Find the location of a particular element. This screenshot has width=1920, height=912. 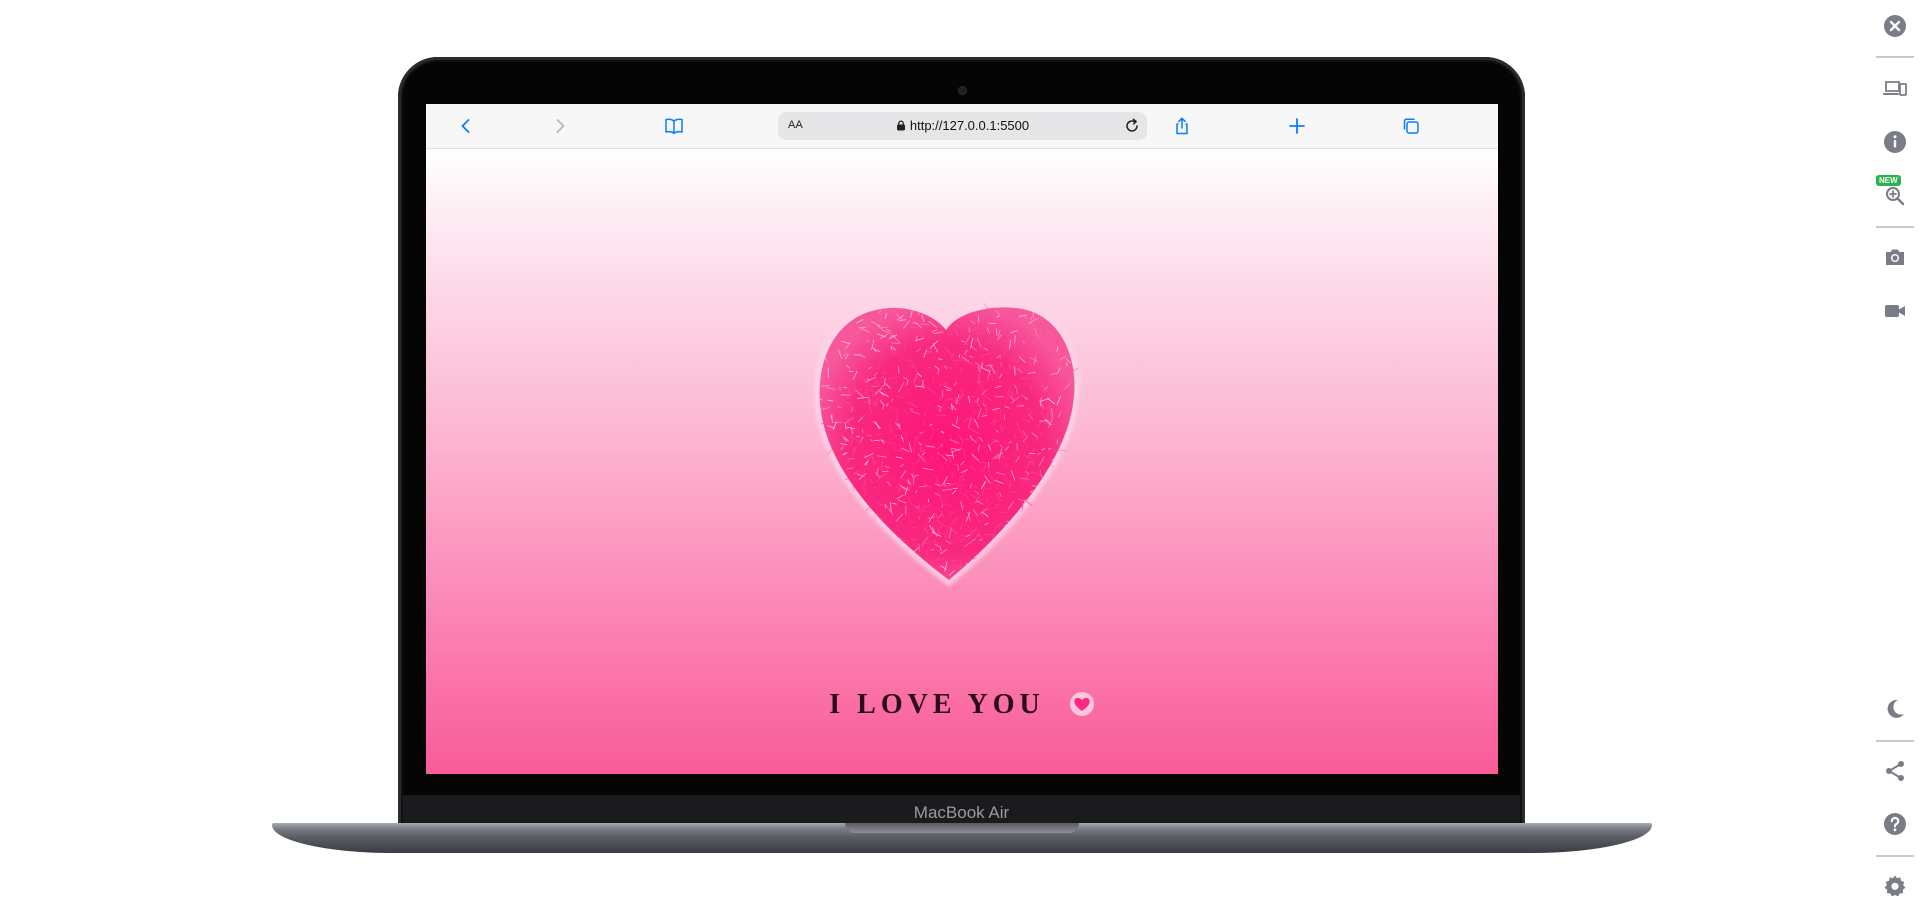

share-rail-button is located at coordinates (1895, 771).